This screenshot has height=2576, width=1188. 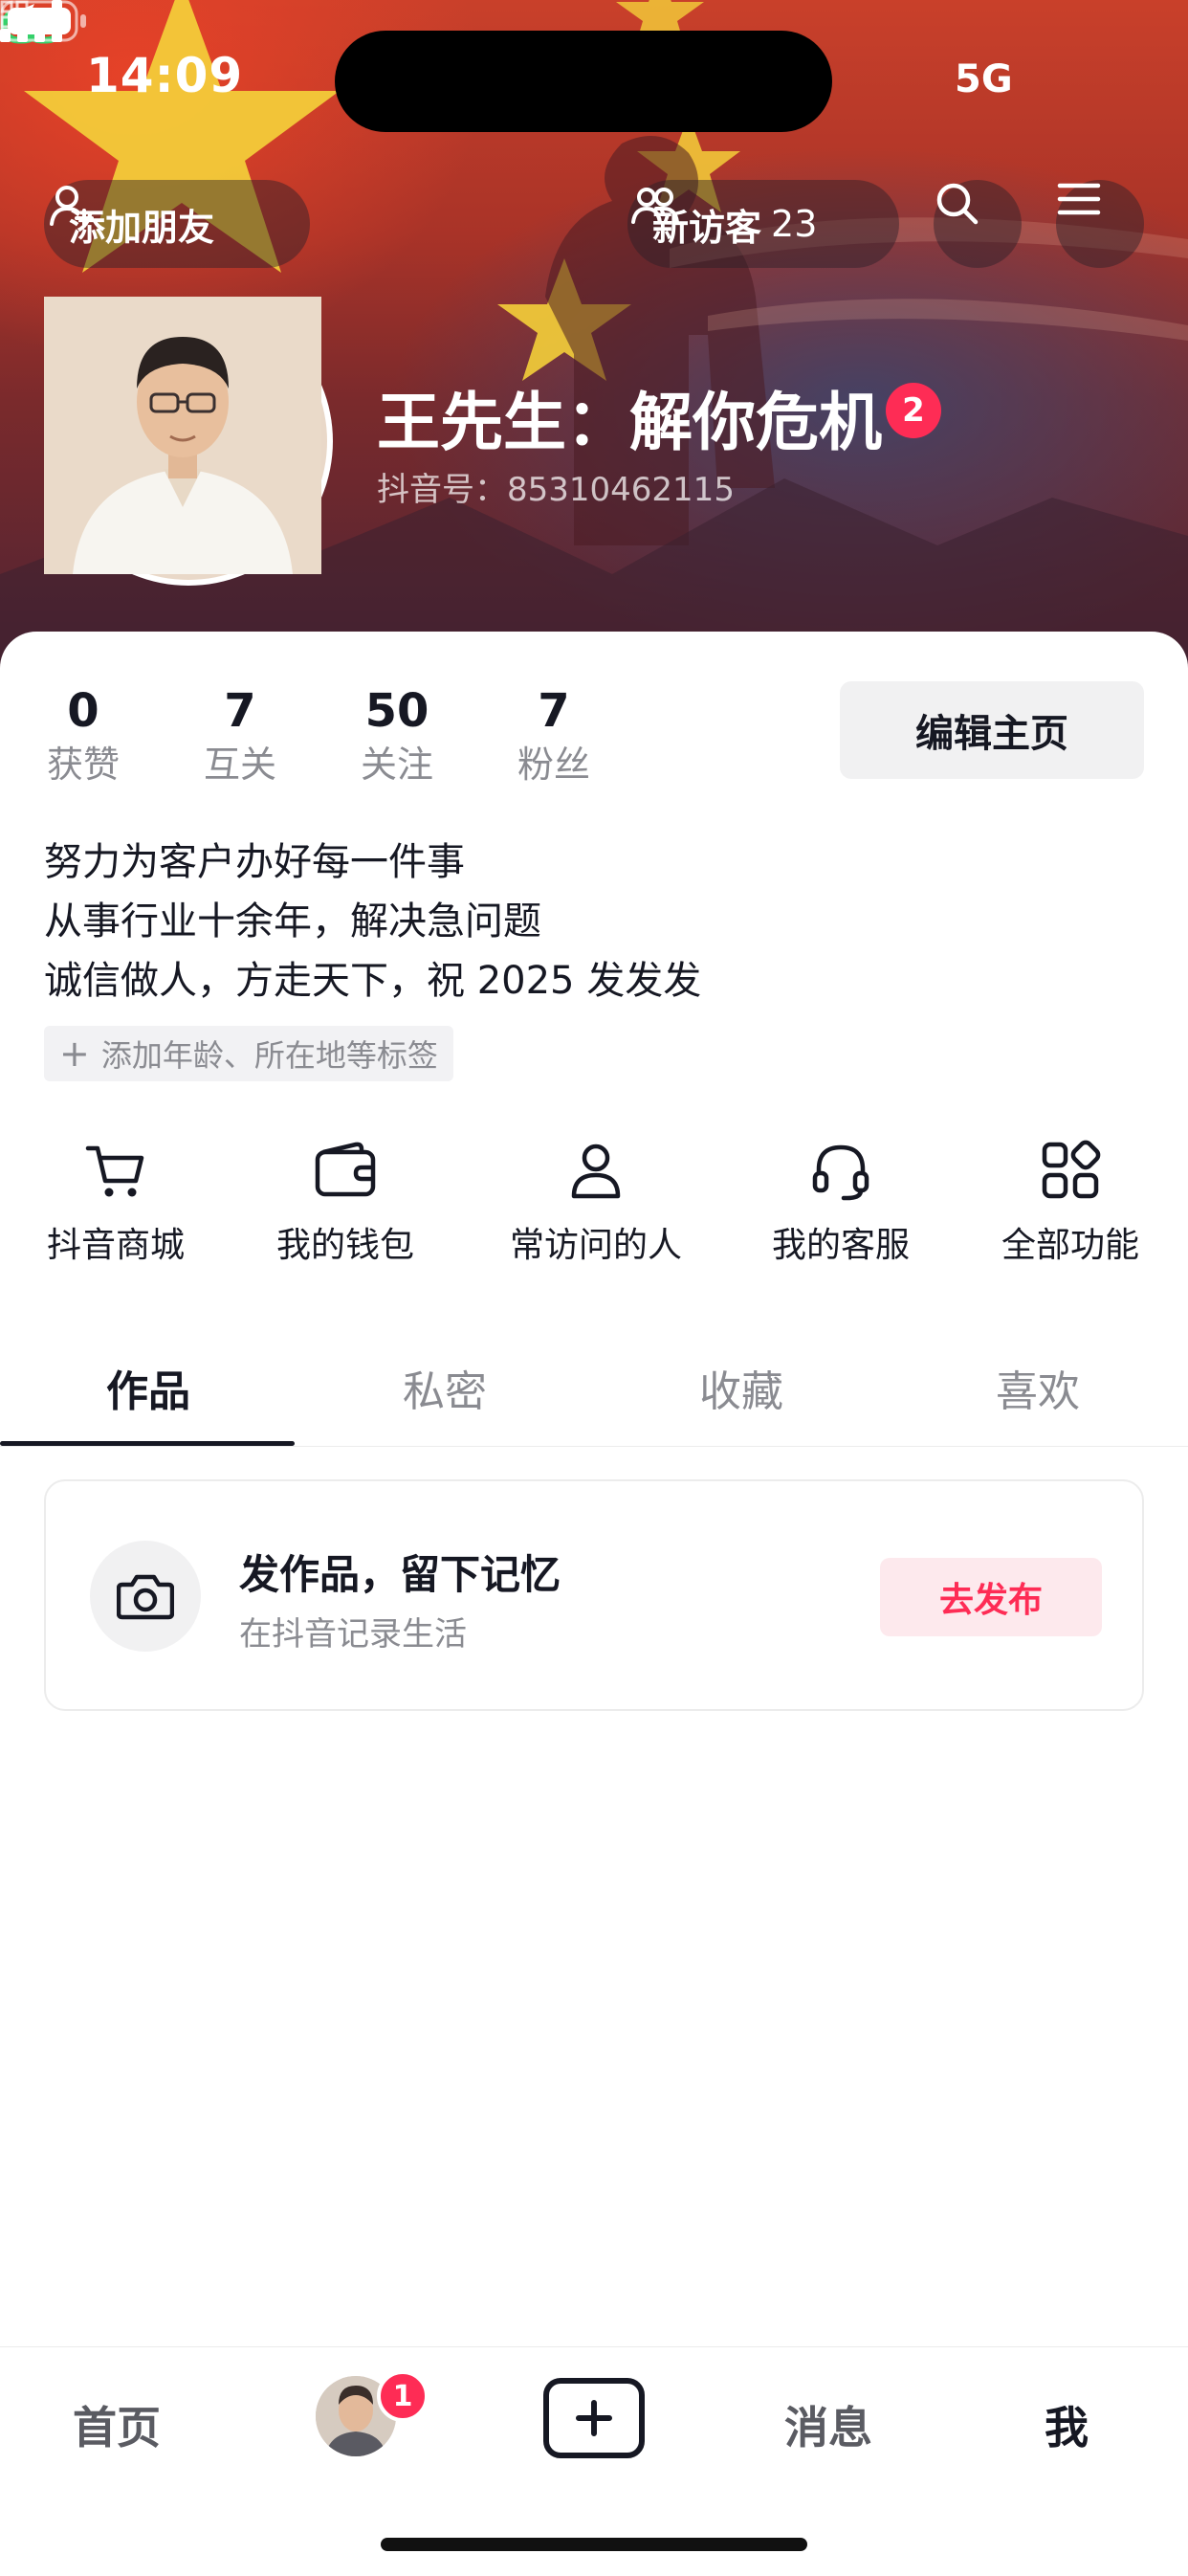 What do you see at coordinates (556, 486) in the screenshot?
I see `douyin-id: 抖音号：85310462115` at bounding box center [556, 486].